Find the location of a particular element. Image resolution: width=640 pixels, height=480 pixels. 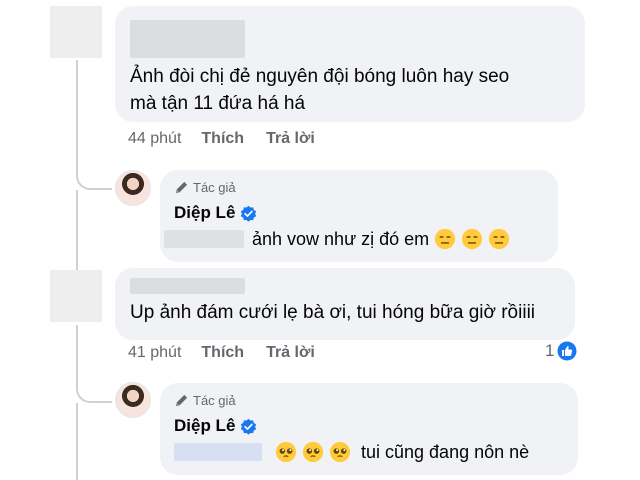

reaction-summary: 1 is located at coordinates (561, 351).